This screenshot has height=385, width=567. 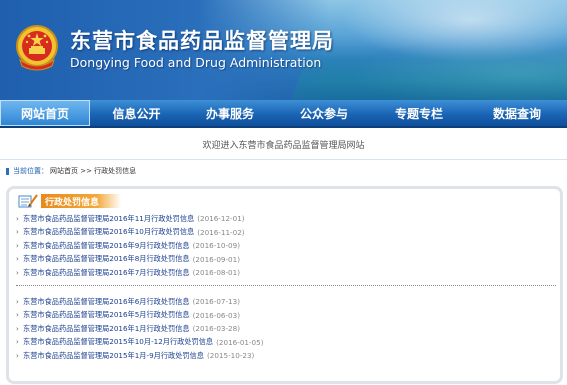 I want to click on nav-item-special-topics: 专题专栏, so click(x=419, y=113).